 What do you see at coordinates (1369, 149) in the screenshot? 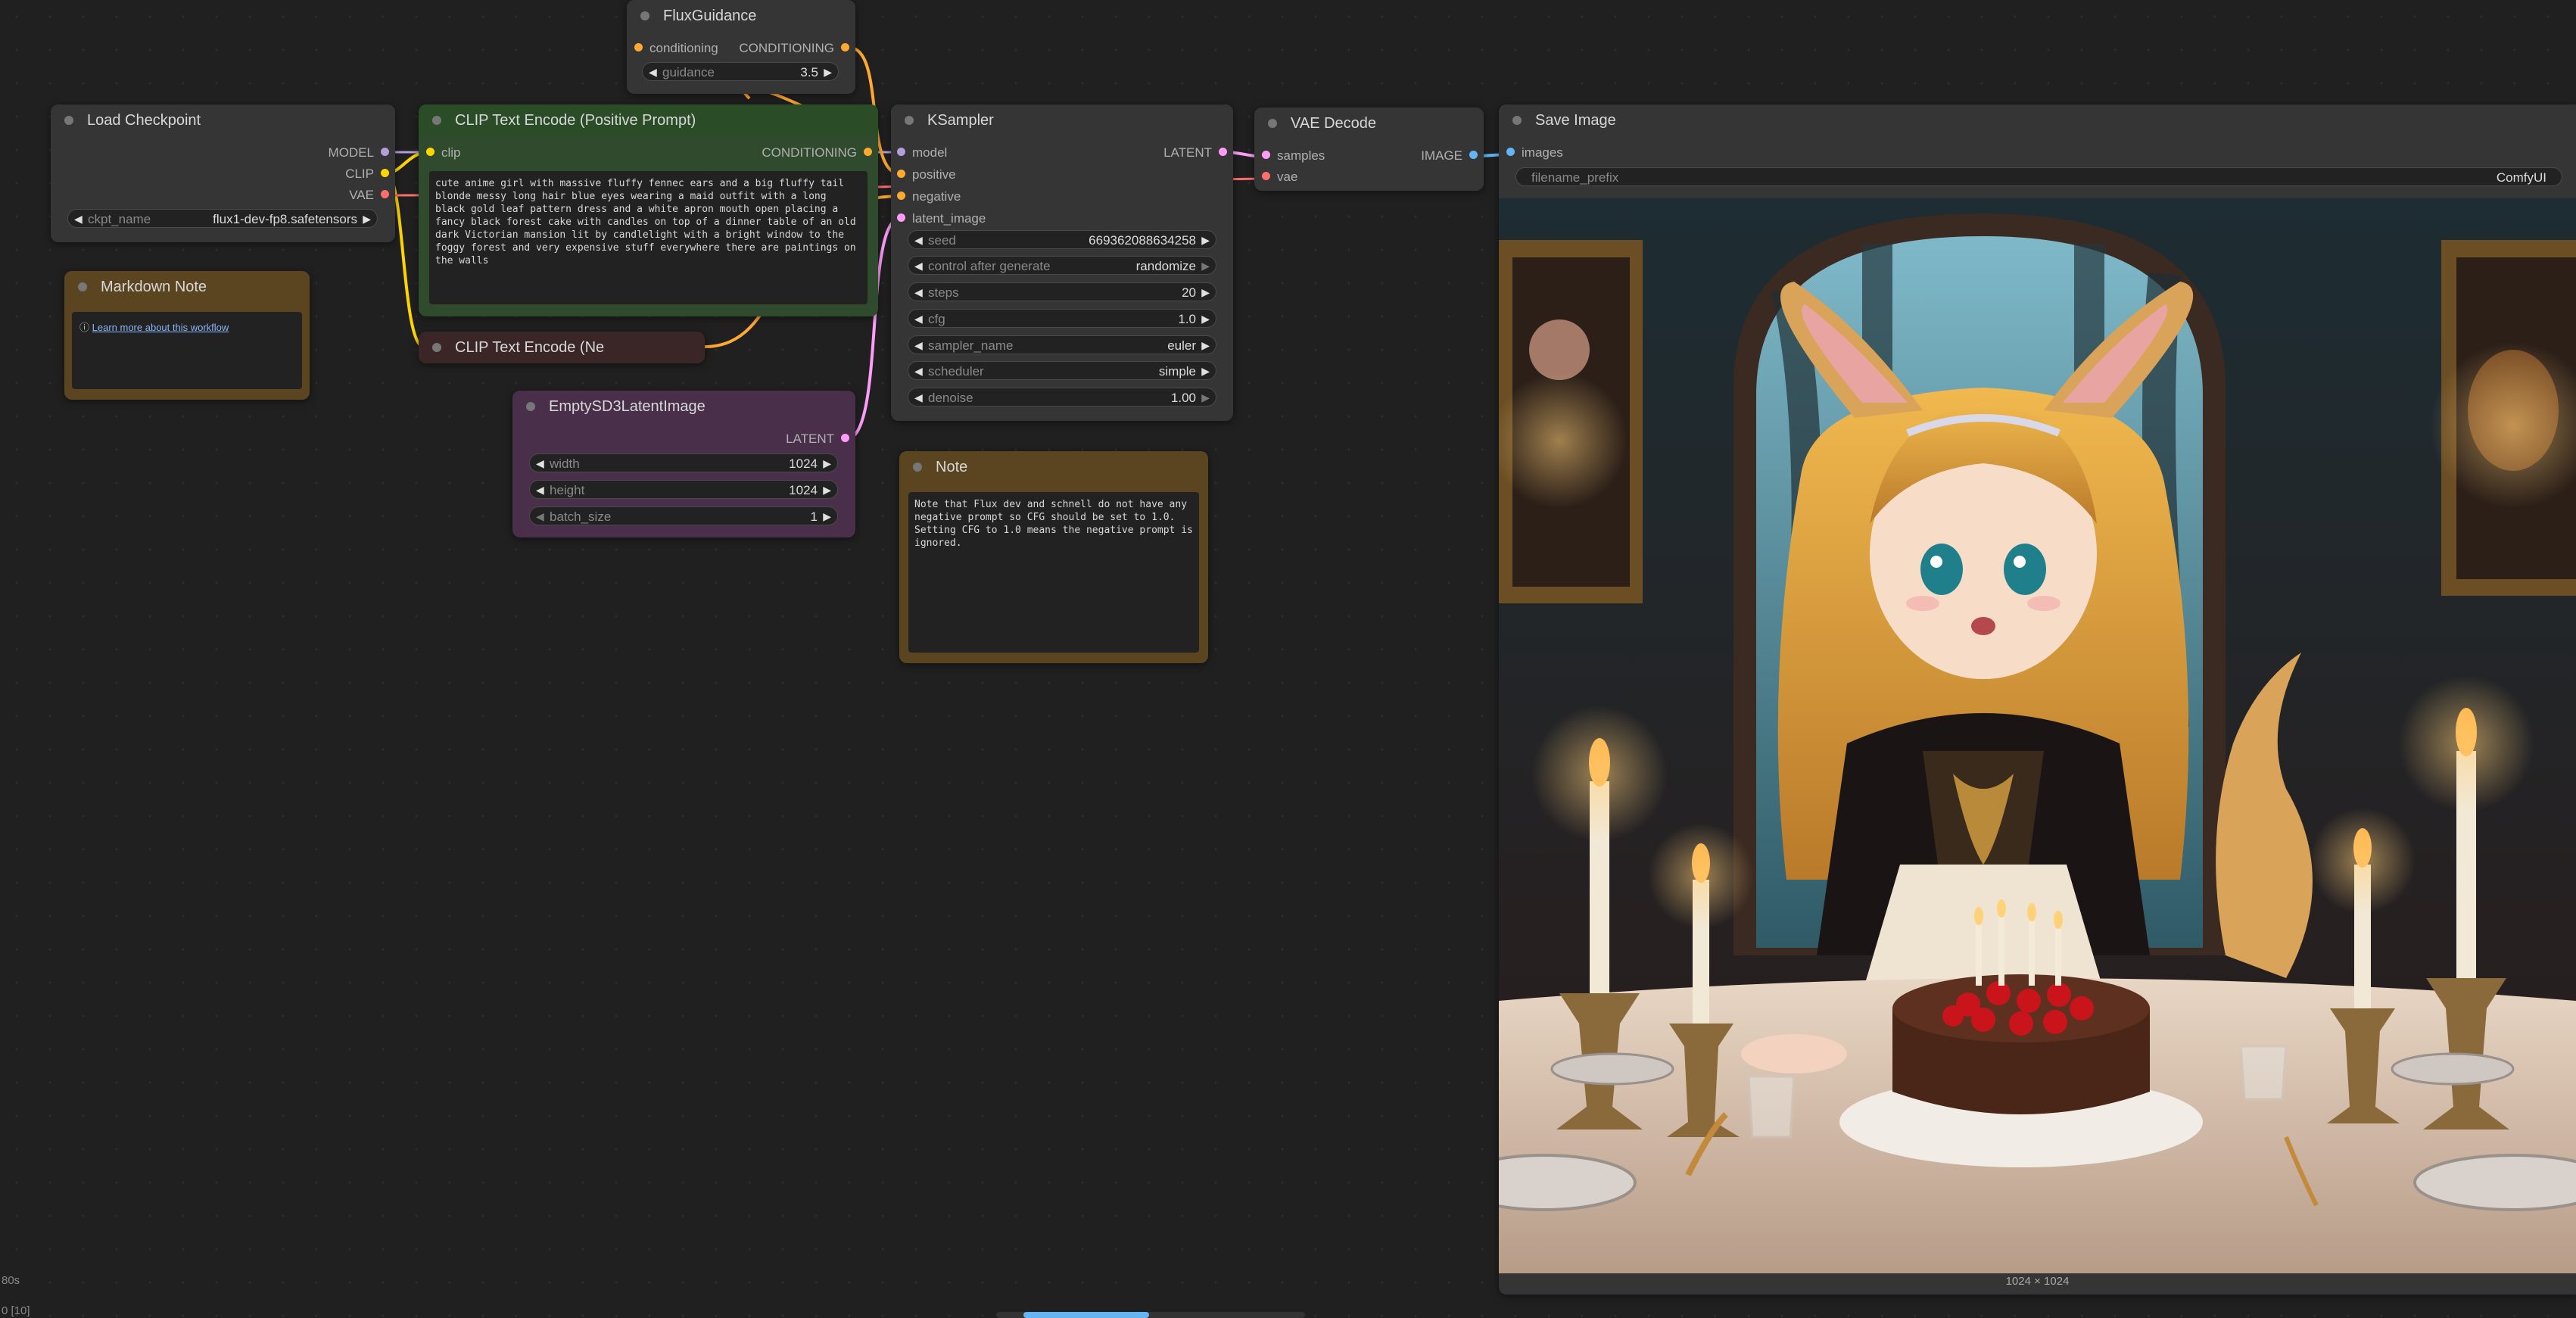
I see `vae-decode-node: VAE Decode samples vae IMAGE` at bounding box center [1369, 149].